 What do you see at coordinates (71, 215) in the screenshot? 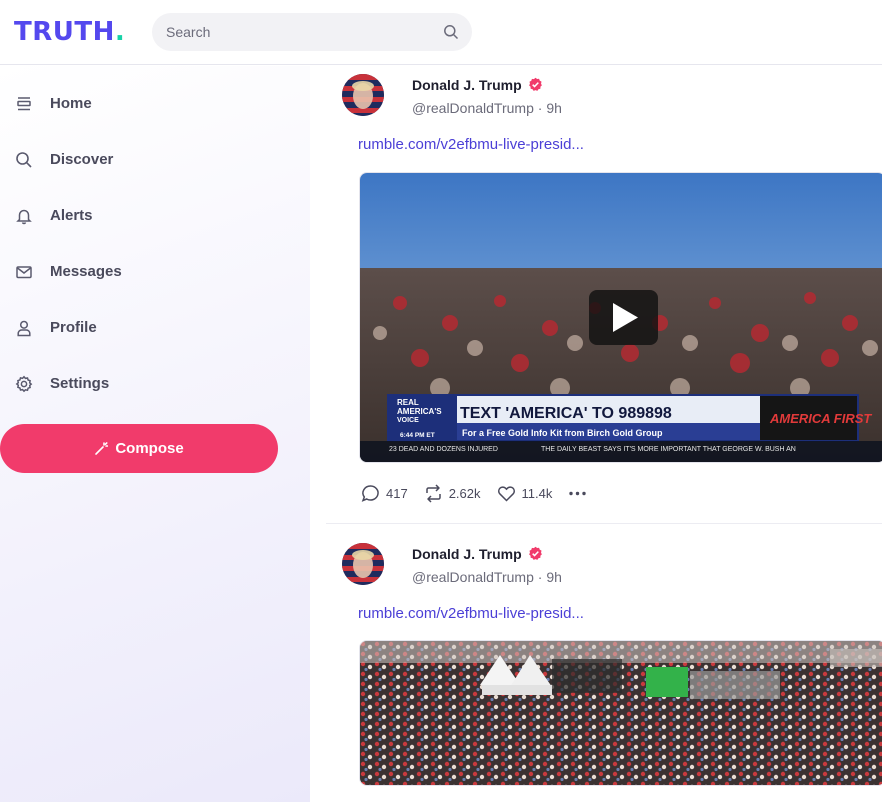
I see `sidebar-item-label: Alerts` at bounding box center [71, 215].